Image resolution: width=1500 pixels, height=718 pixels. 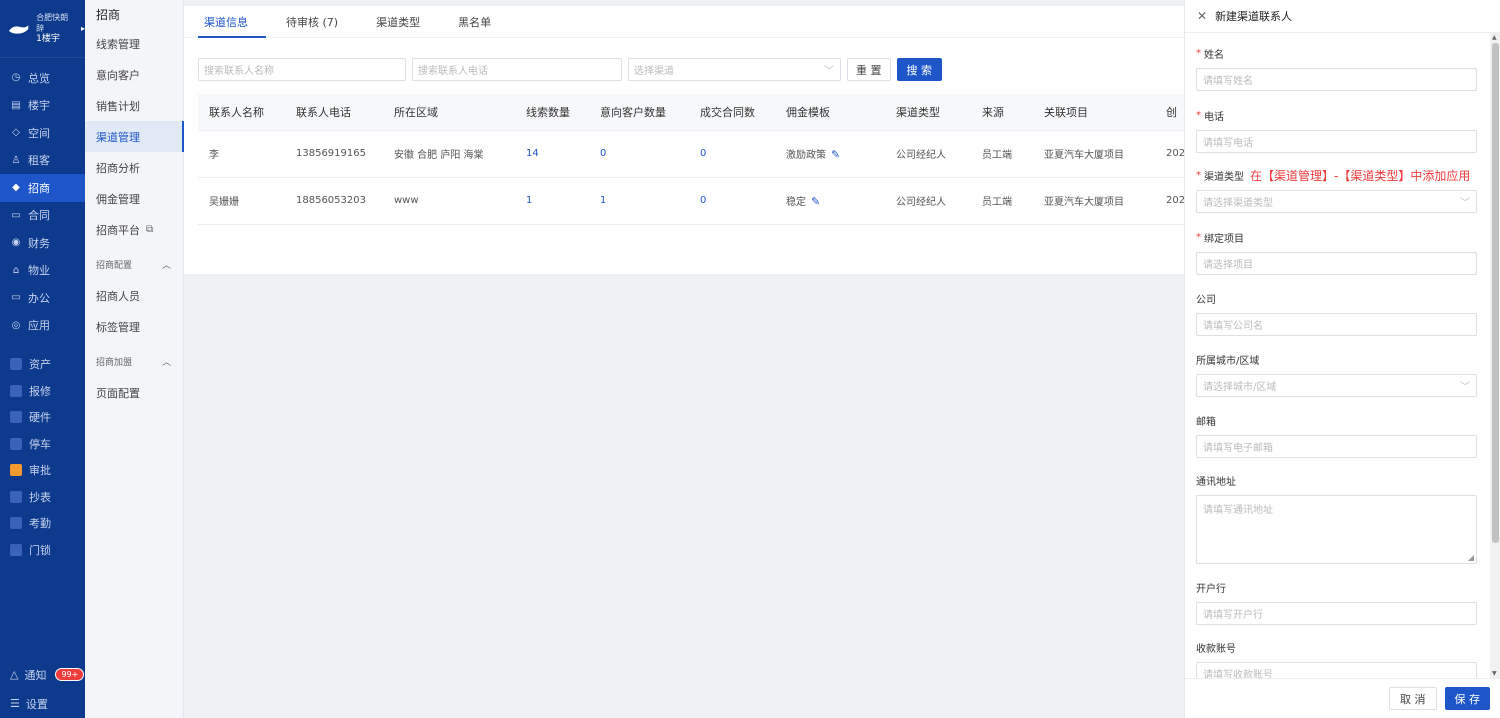 I want to click on rail-item-7: ⌂ 物业, so click(x=42, y=271).